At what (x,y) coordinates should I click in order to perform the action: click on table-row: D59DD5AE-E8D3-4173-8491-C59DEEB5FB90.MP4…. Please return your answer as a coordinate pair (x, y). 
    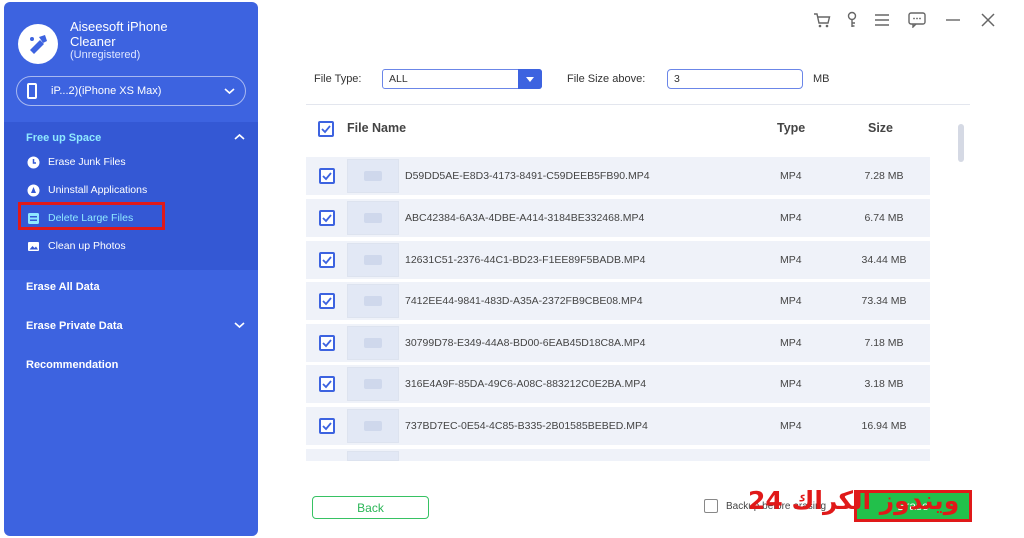
    Looking at the image, I should click on (618, 176).